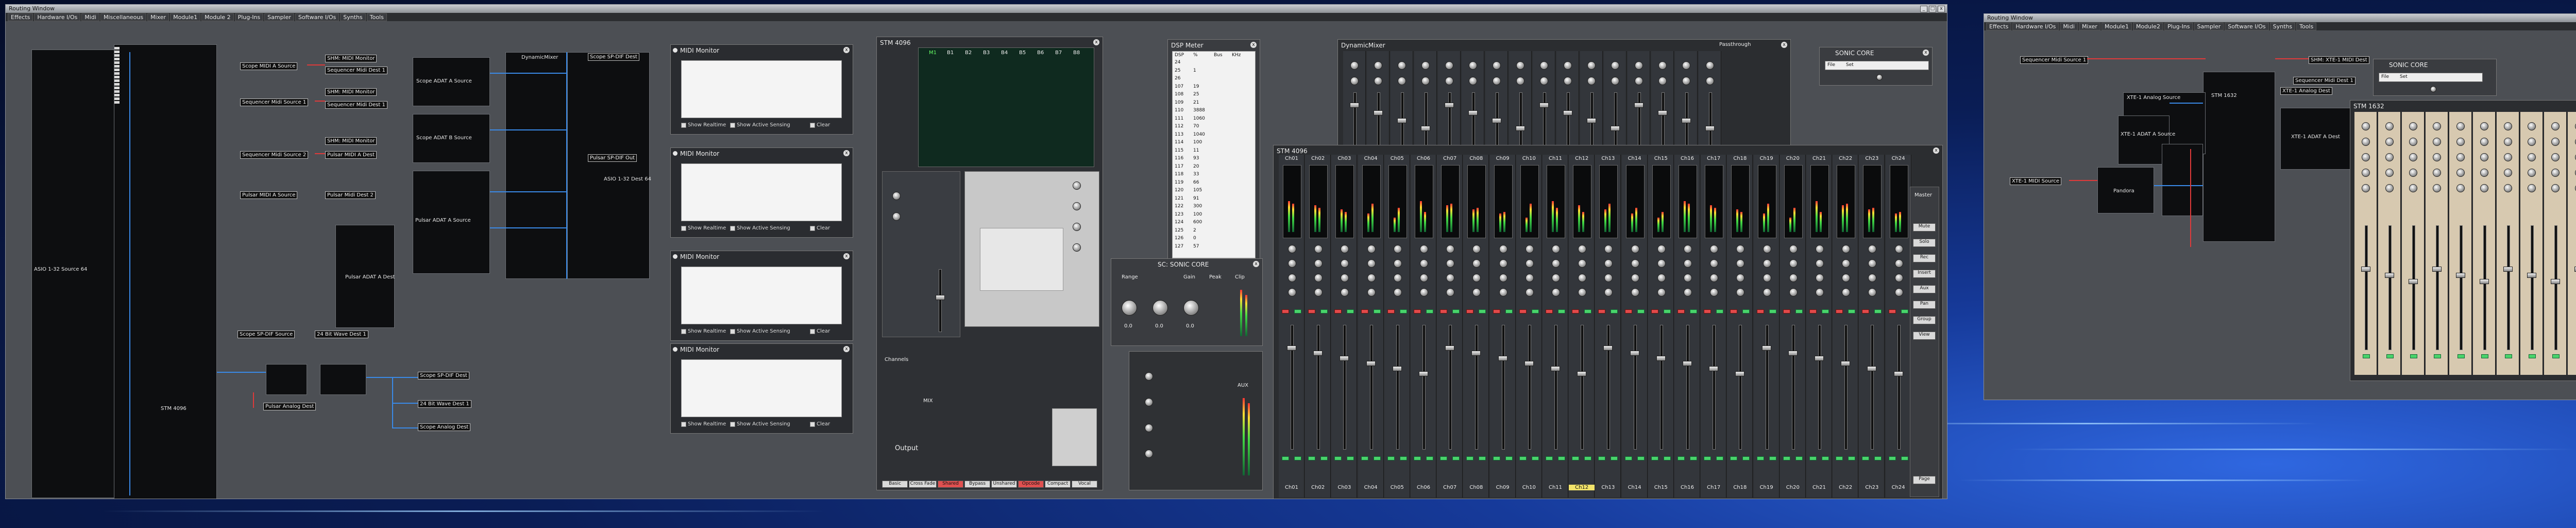 The image size is (2576, 528). I want to click on solo-led, so click(1773, 311).